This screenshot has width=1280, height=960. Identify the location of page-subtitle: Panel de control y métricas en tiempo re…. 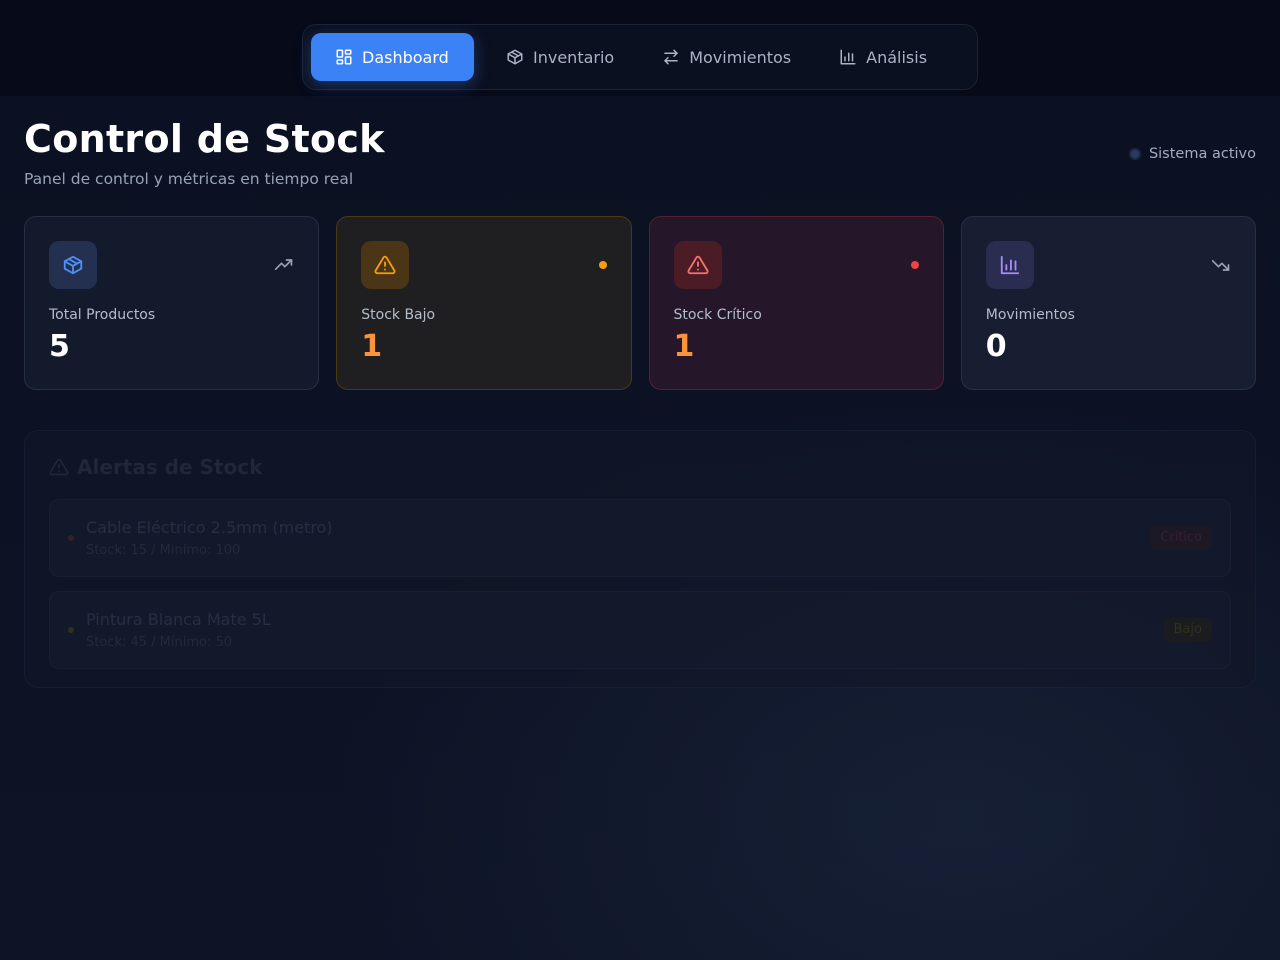
(189, 179).